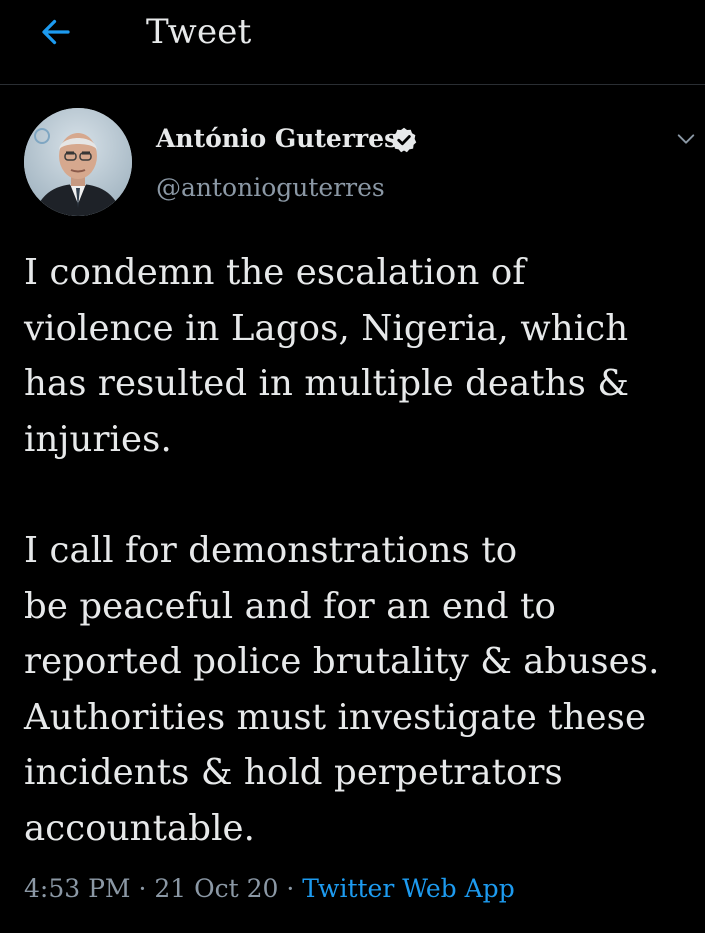  Describe the element at coordinates (327, 384) in the screenshot. I see `tweet-text-line: has resulted in multiple deaths &` at that location.